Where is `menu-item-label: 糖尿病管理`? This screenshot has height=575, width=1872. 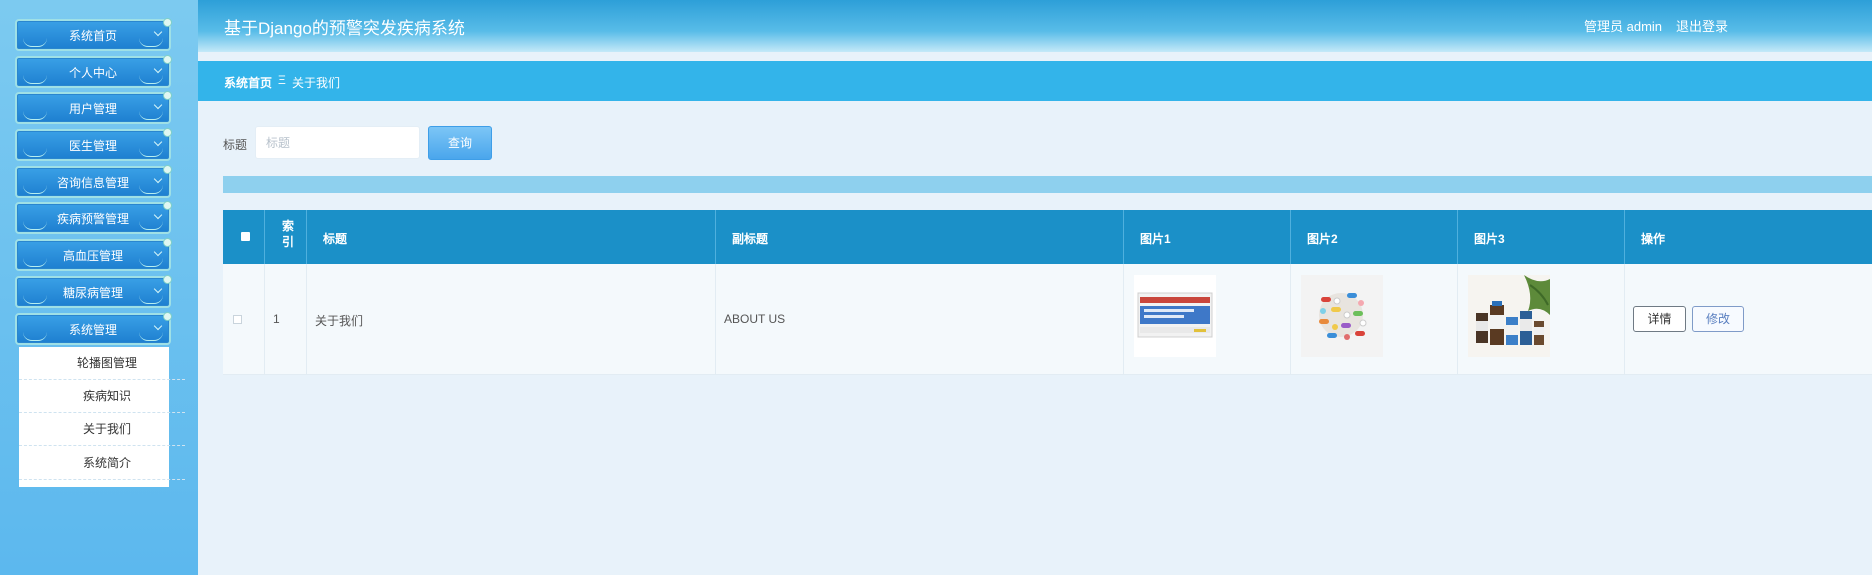 menu-item-label: 糖尿病管理 is located at coordinates (92, 293).